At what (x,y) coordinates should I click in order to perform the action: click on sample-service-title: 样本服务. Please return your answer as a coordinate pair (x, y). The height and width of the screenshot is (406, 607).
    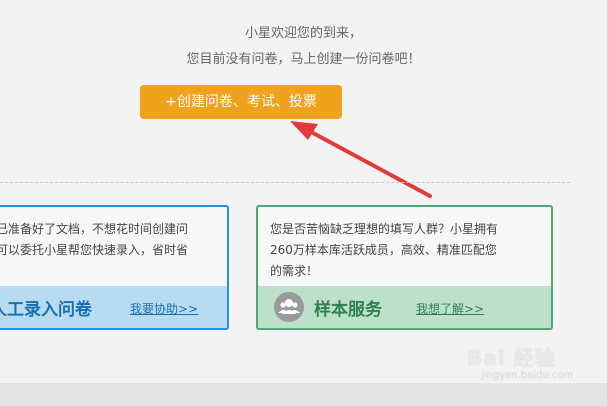
    Looking at the image, I should click on (348, 310).